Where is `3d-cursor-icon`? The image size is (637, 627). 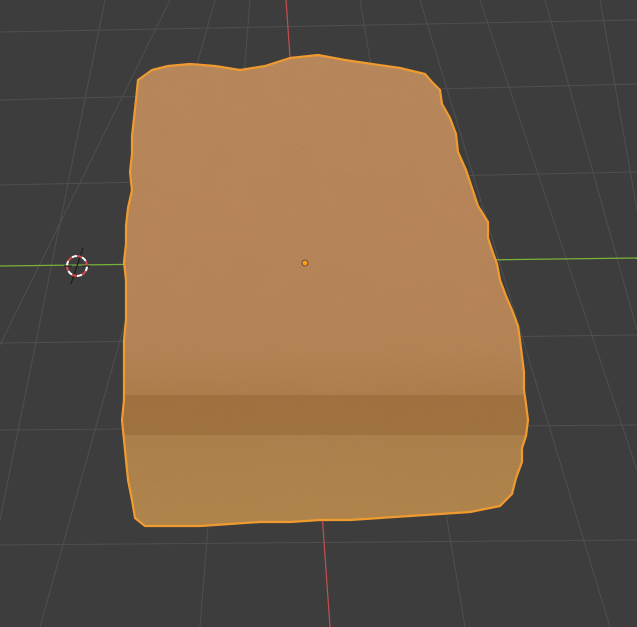
3d-cursor-icon is located at coordinates (77, 266).